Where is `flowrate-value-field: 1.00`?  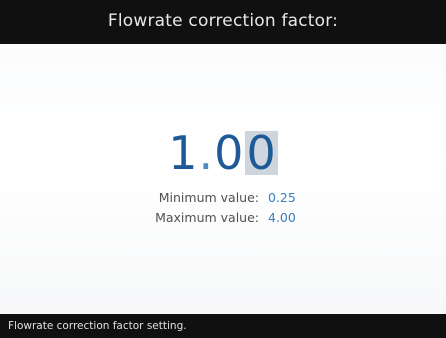
flowrate-value-field: 1.00 is located at coordinates (223, 153).